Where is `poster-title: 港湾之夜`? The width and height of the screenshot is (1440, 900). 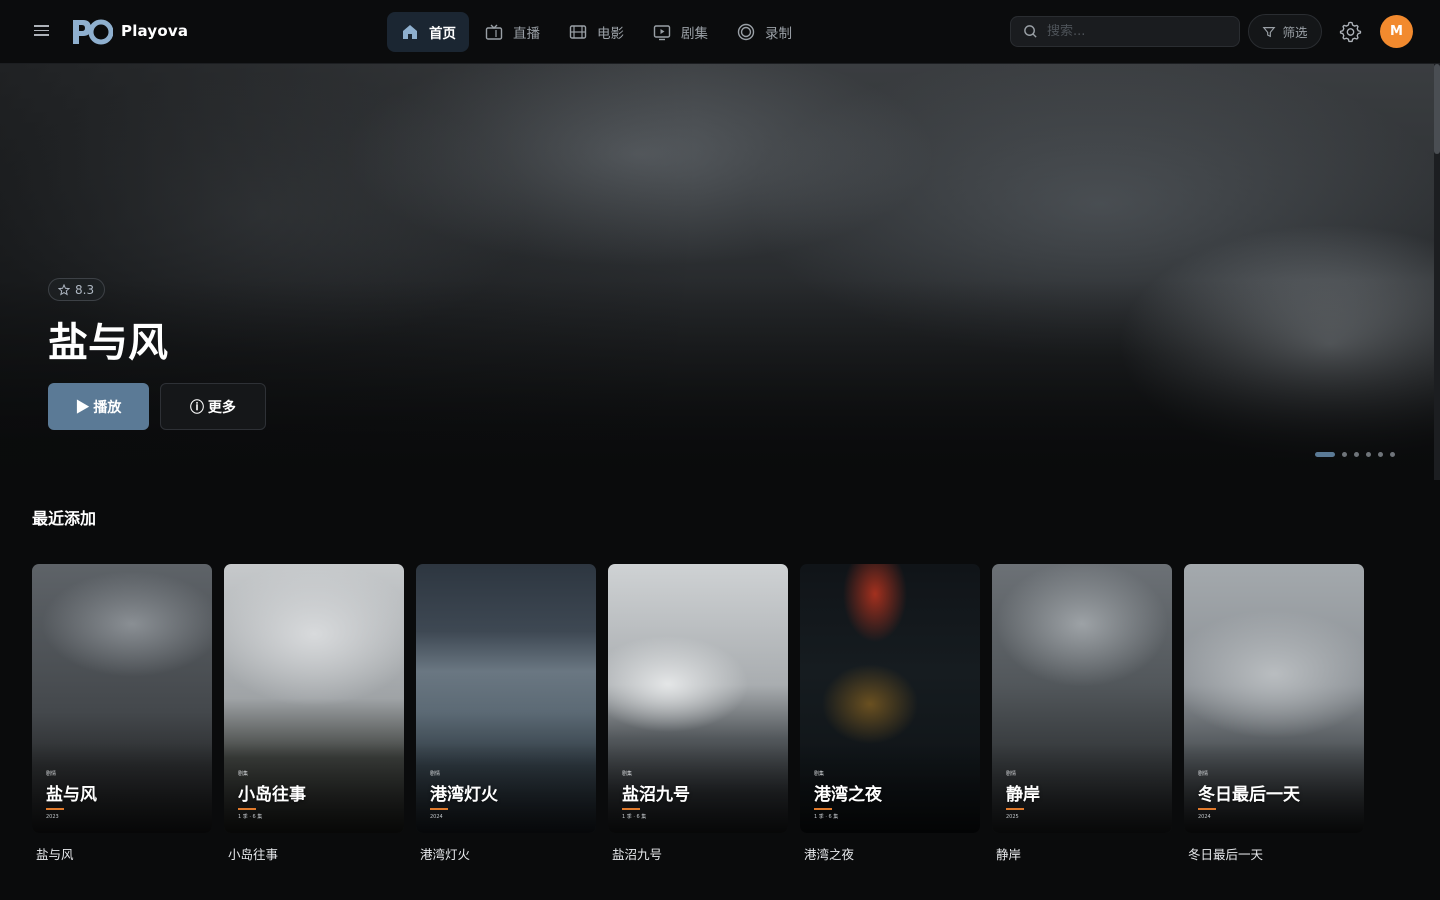
poster-title: 港湾之夜 is located at coordinates (848, 795).